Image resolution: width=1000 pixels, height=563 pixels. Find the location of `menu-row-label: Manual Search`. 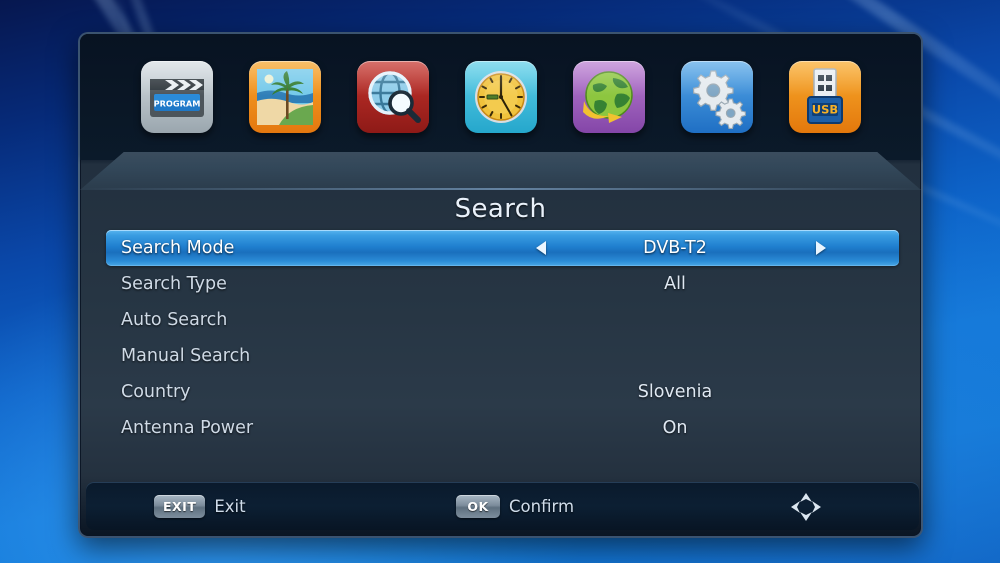

menu-row-label: Manual Search is located at coordinates (186, 356).